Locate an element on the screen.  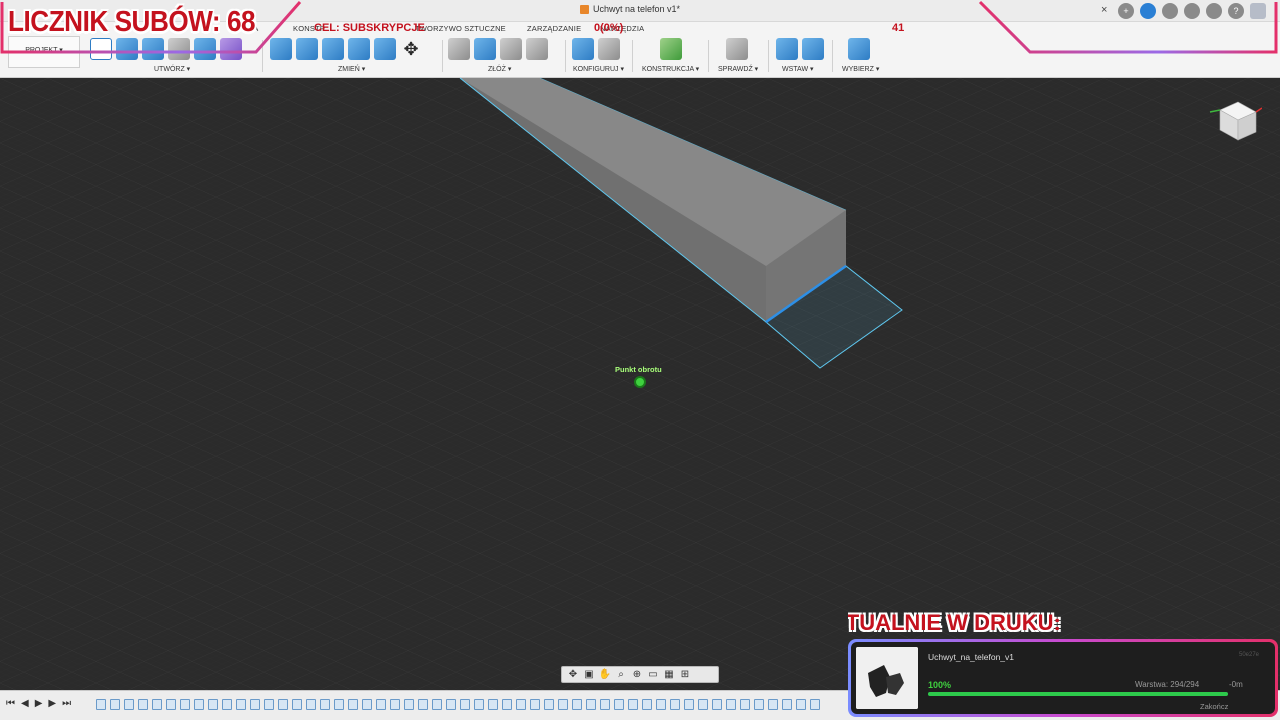
view-cube is located at coordinates (1231, 122).